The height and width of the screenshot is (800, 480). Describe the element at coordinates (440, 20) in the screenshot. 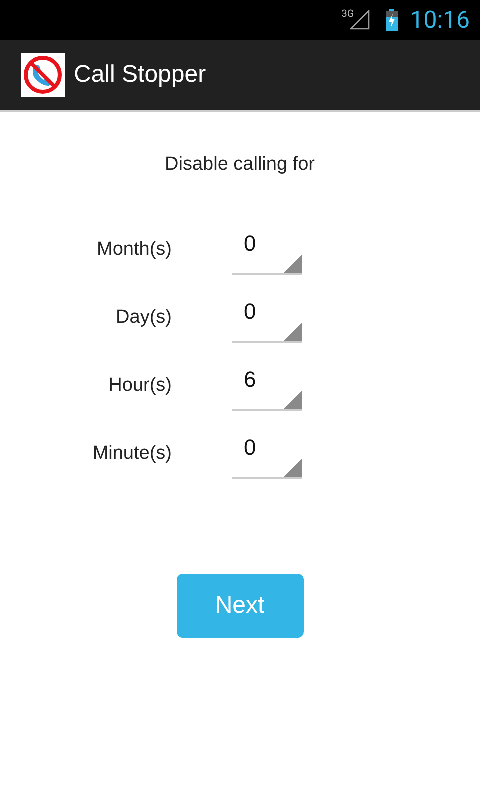

I see `clock-time: 10:16` at that location.